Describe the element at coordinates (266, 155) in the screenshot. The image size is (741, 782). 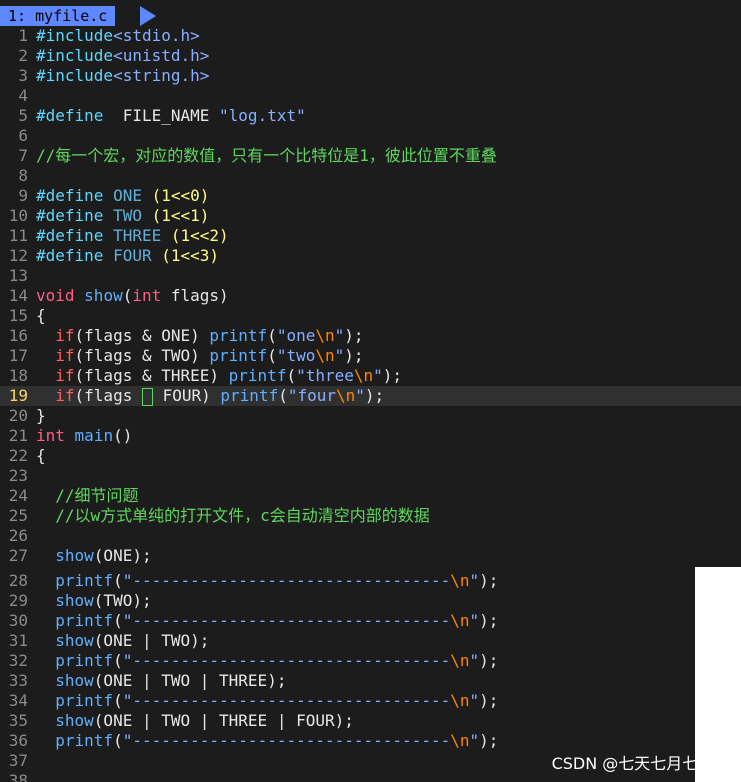
I see `code-token: //每一个宏，对应的数值，只有一个比特位是1，彼此位置不重叠` at that location.